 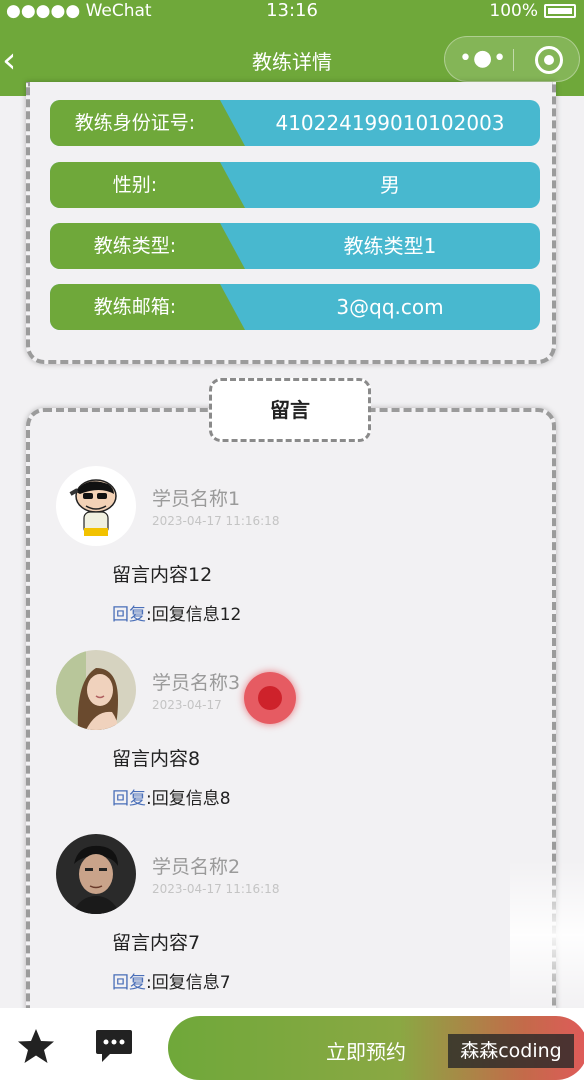 What do you see at coordinates (196, 867) in the screenshot?
I see `student-name: 学员名称2` at bounding box center [196, 867].